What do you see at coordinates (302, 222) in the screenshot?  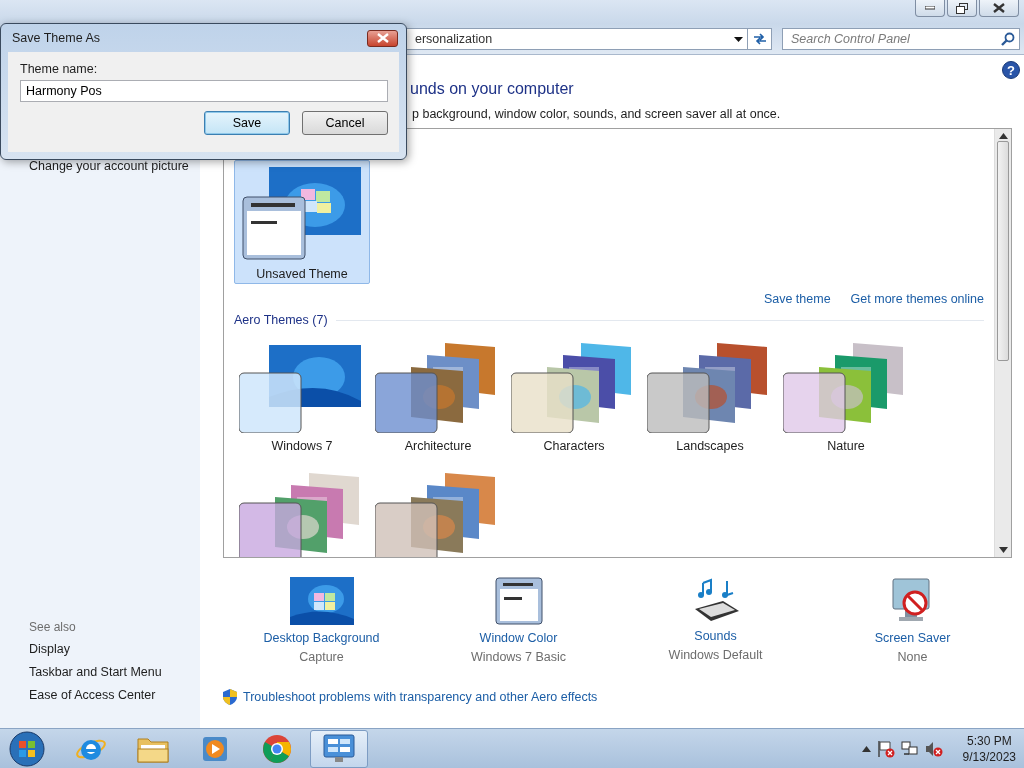 I see `theme-tile: Unsaved Theme` at bounding box center [302, 222].